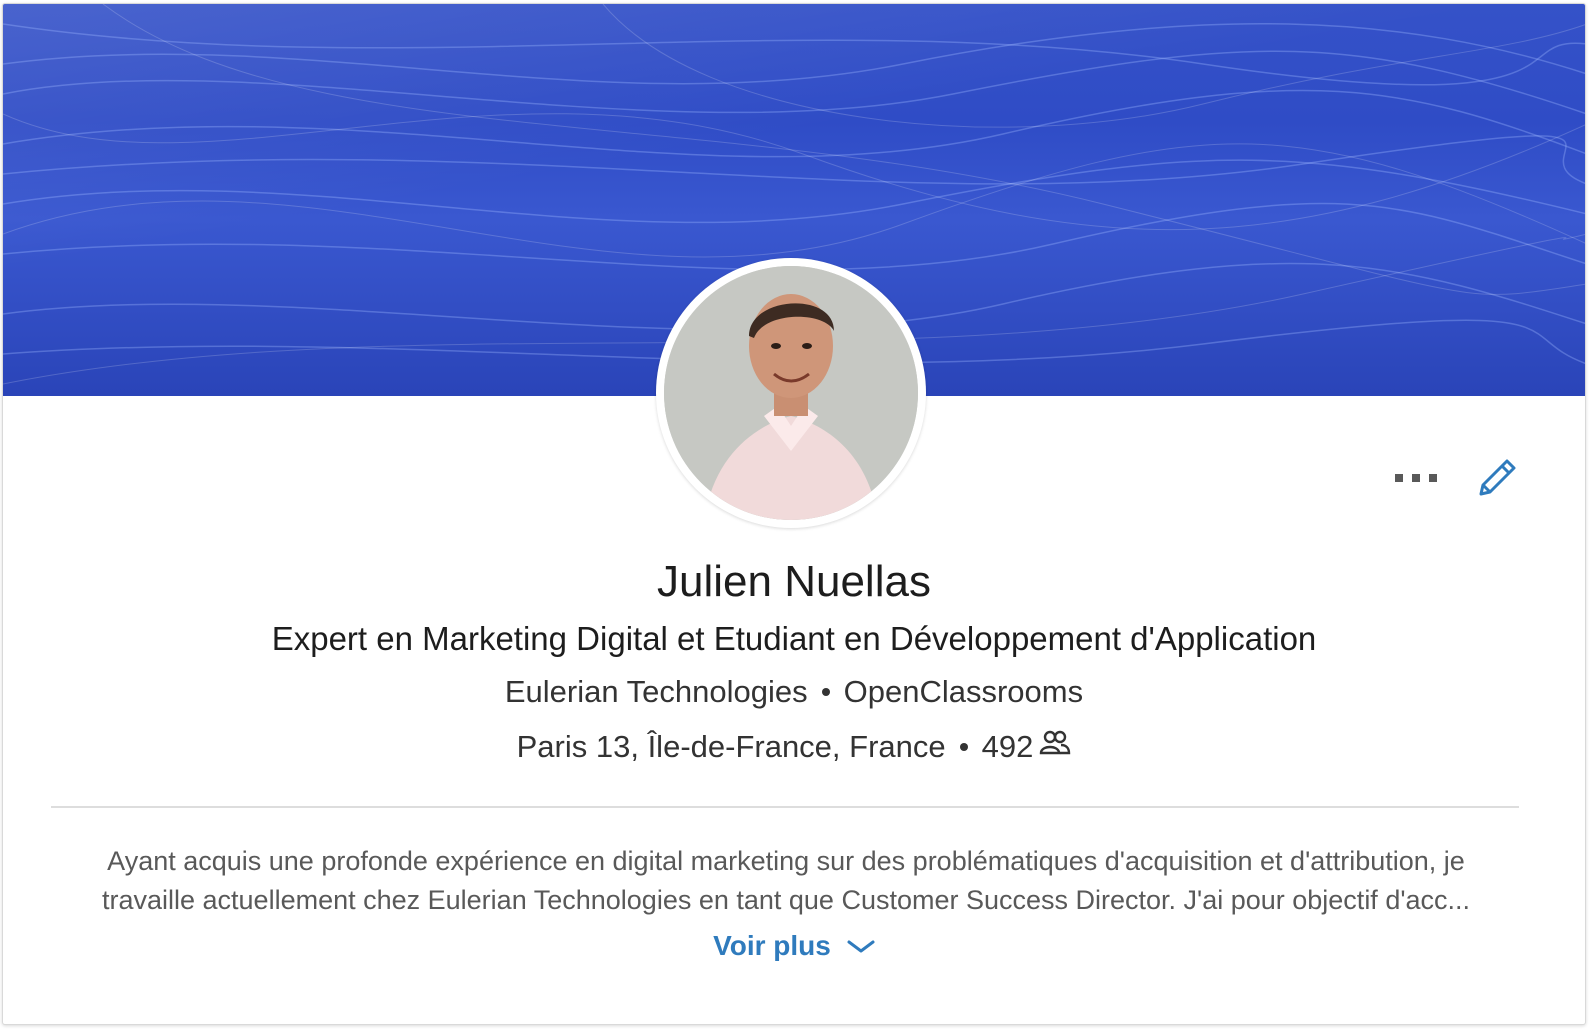  What do you see at coordinates (794, 581) in the screenshot?
I see `profile-name: Julien Nuellas` at bounding box center [794, 581].